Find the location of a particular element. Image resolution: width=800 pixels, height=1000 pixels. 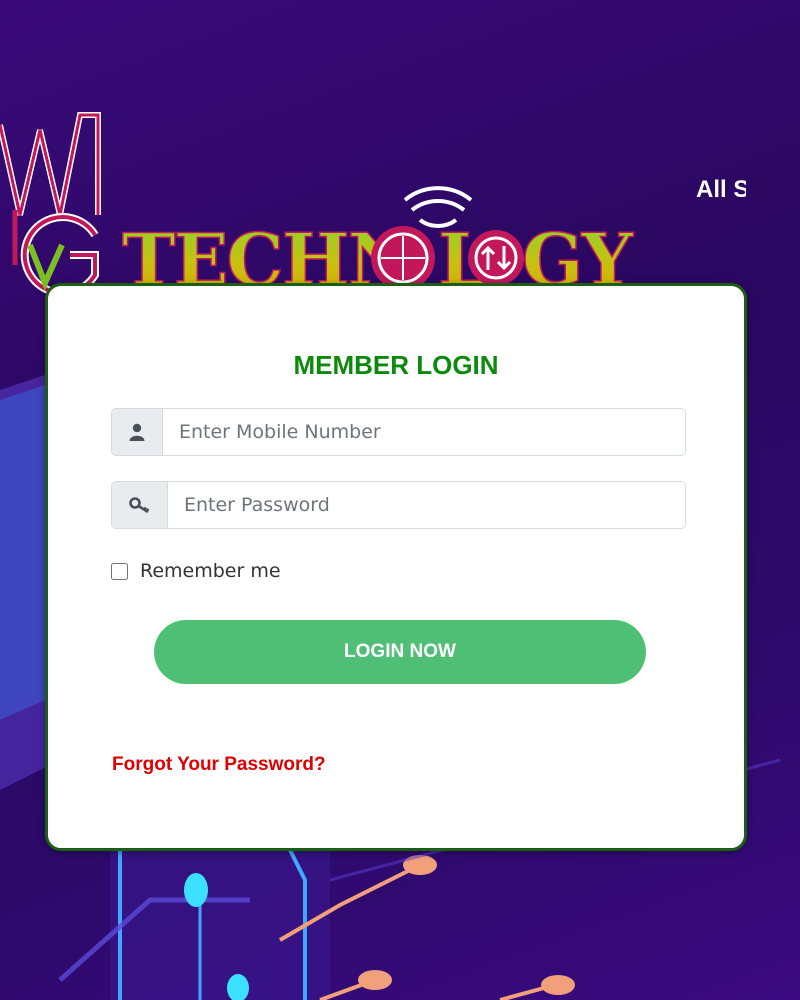

login-button: LOGIN NOW is located at coordinates (400, 652).